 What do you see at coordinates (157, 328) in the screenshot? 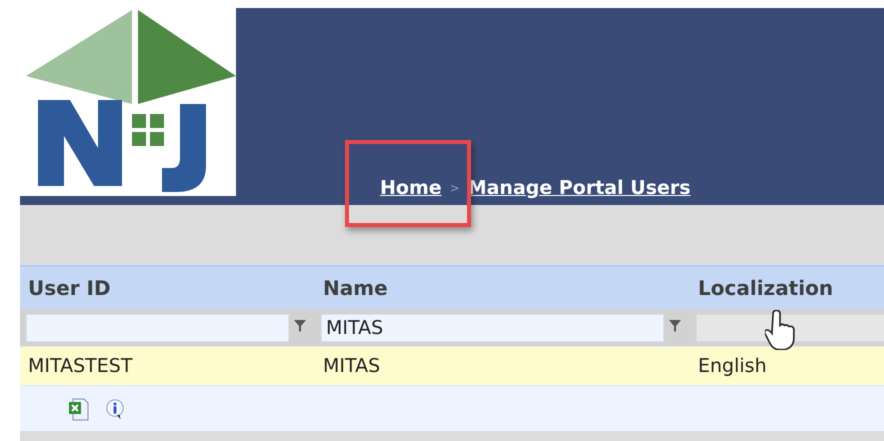
I see `filter-field` at bounding box center [157, 328].